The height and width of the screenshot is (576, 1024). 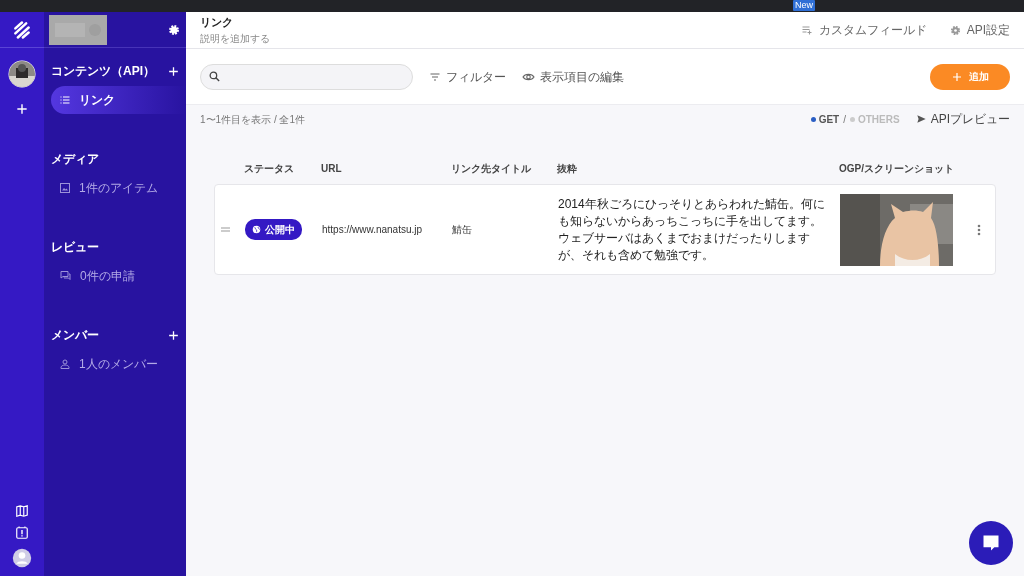 I want to click on header-action-button: カスタムフィールド, so click(x=863, y=30).